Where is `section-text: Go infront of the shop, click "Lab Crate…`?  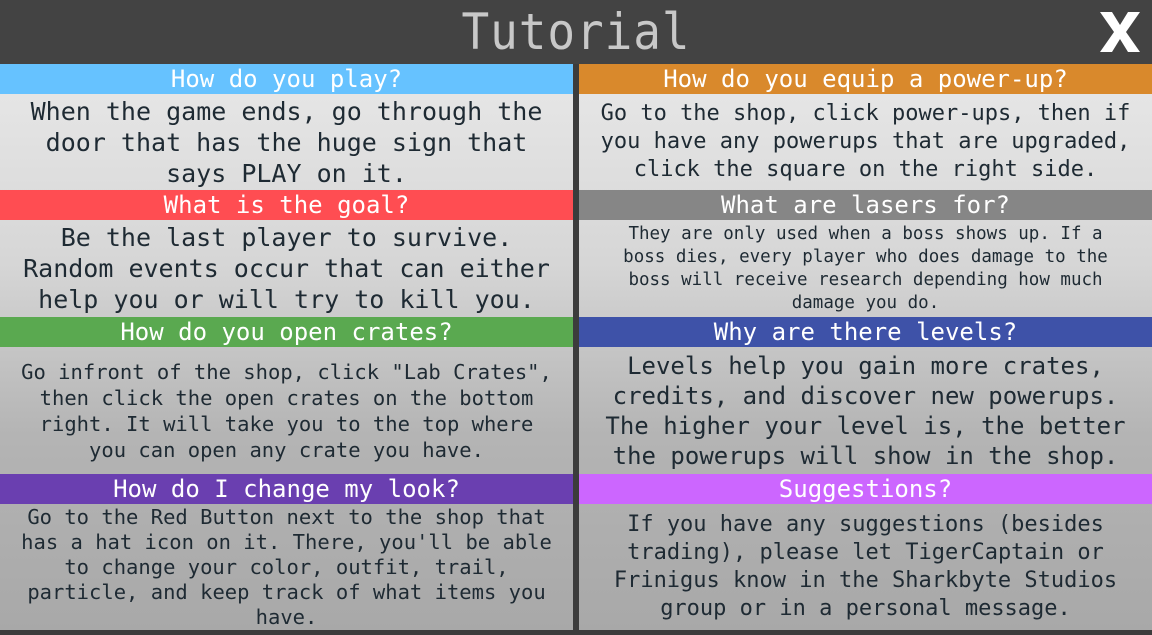 section-text: Go infront of the shop, click "Lab Crate… is located at coordinates (286, 410).